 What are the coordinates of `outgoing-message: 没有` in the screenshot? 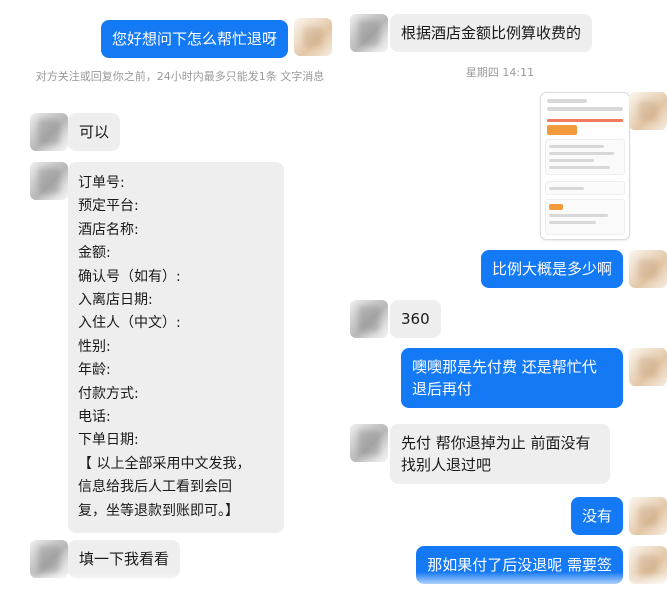 It's located at (596, 516).